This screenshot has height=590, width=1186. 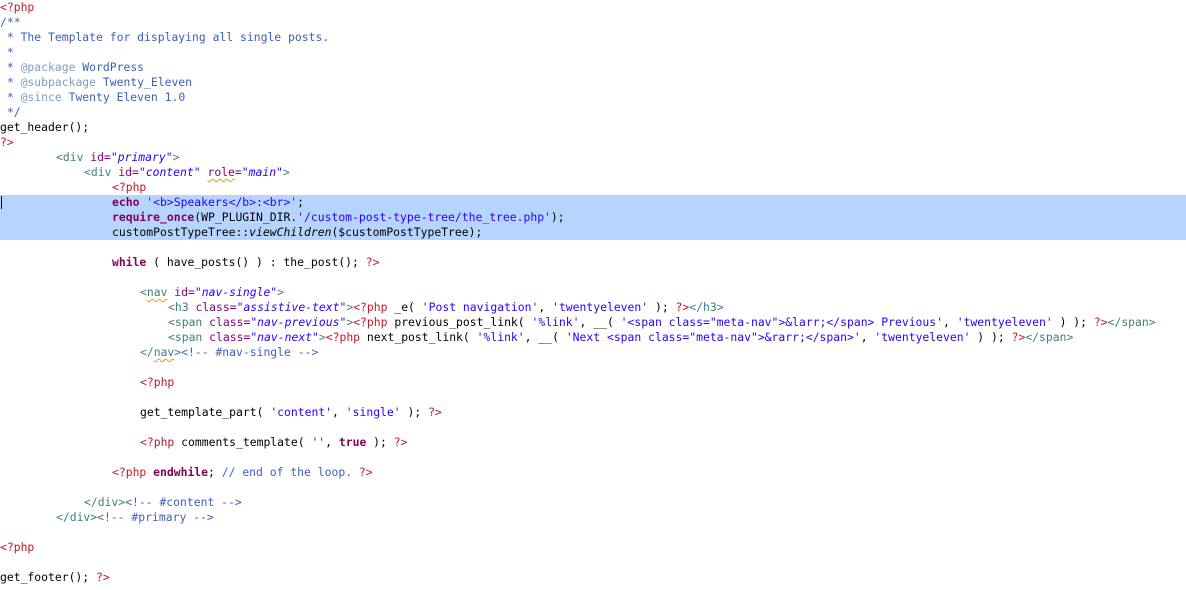 I want to click on code-line: <?php comments_template( '', true ); ?>, so click(x=593, y=442).